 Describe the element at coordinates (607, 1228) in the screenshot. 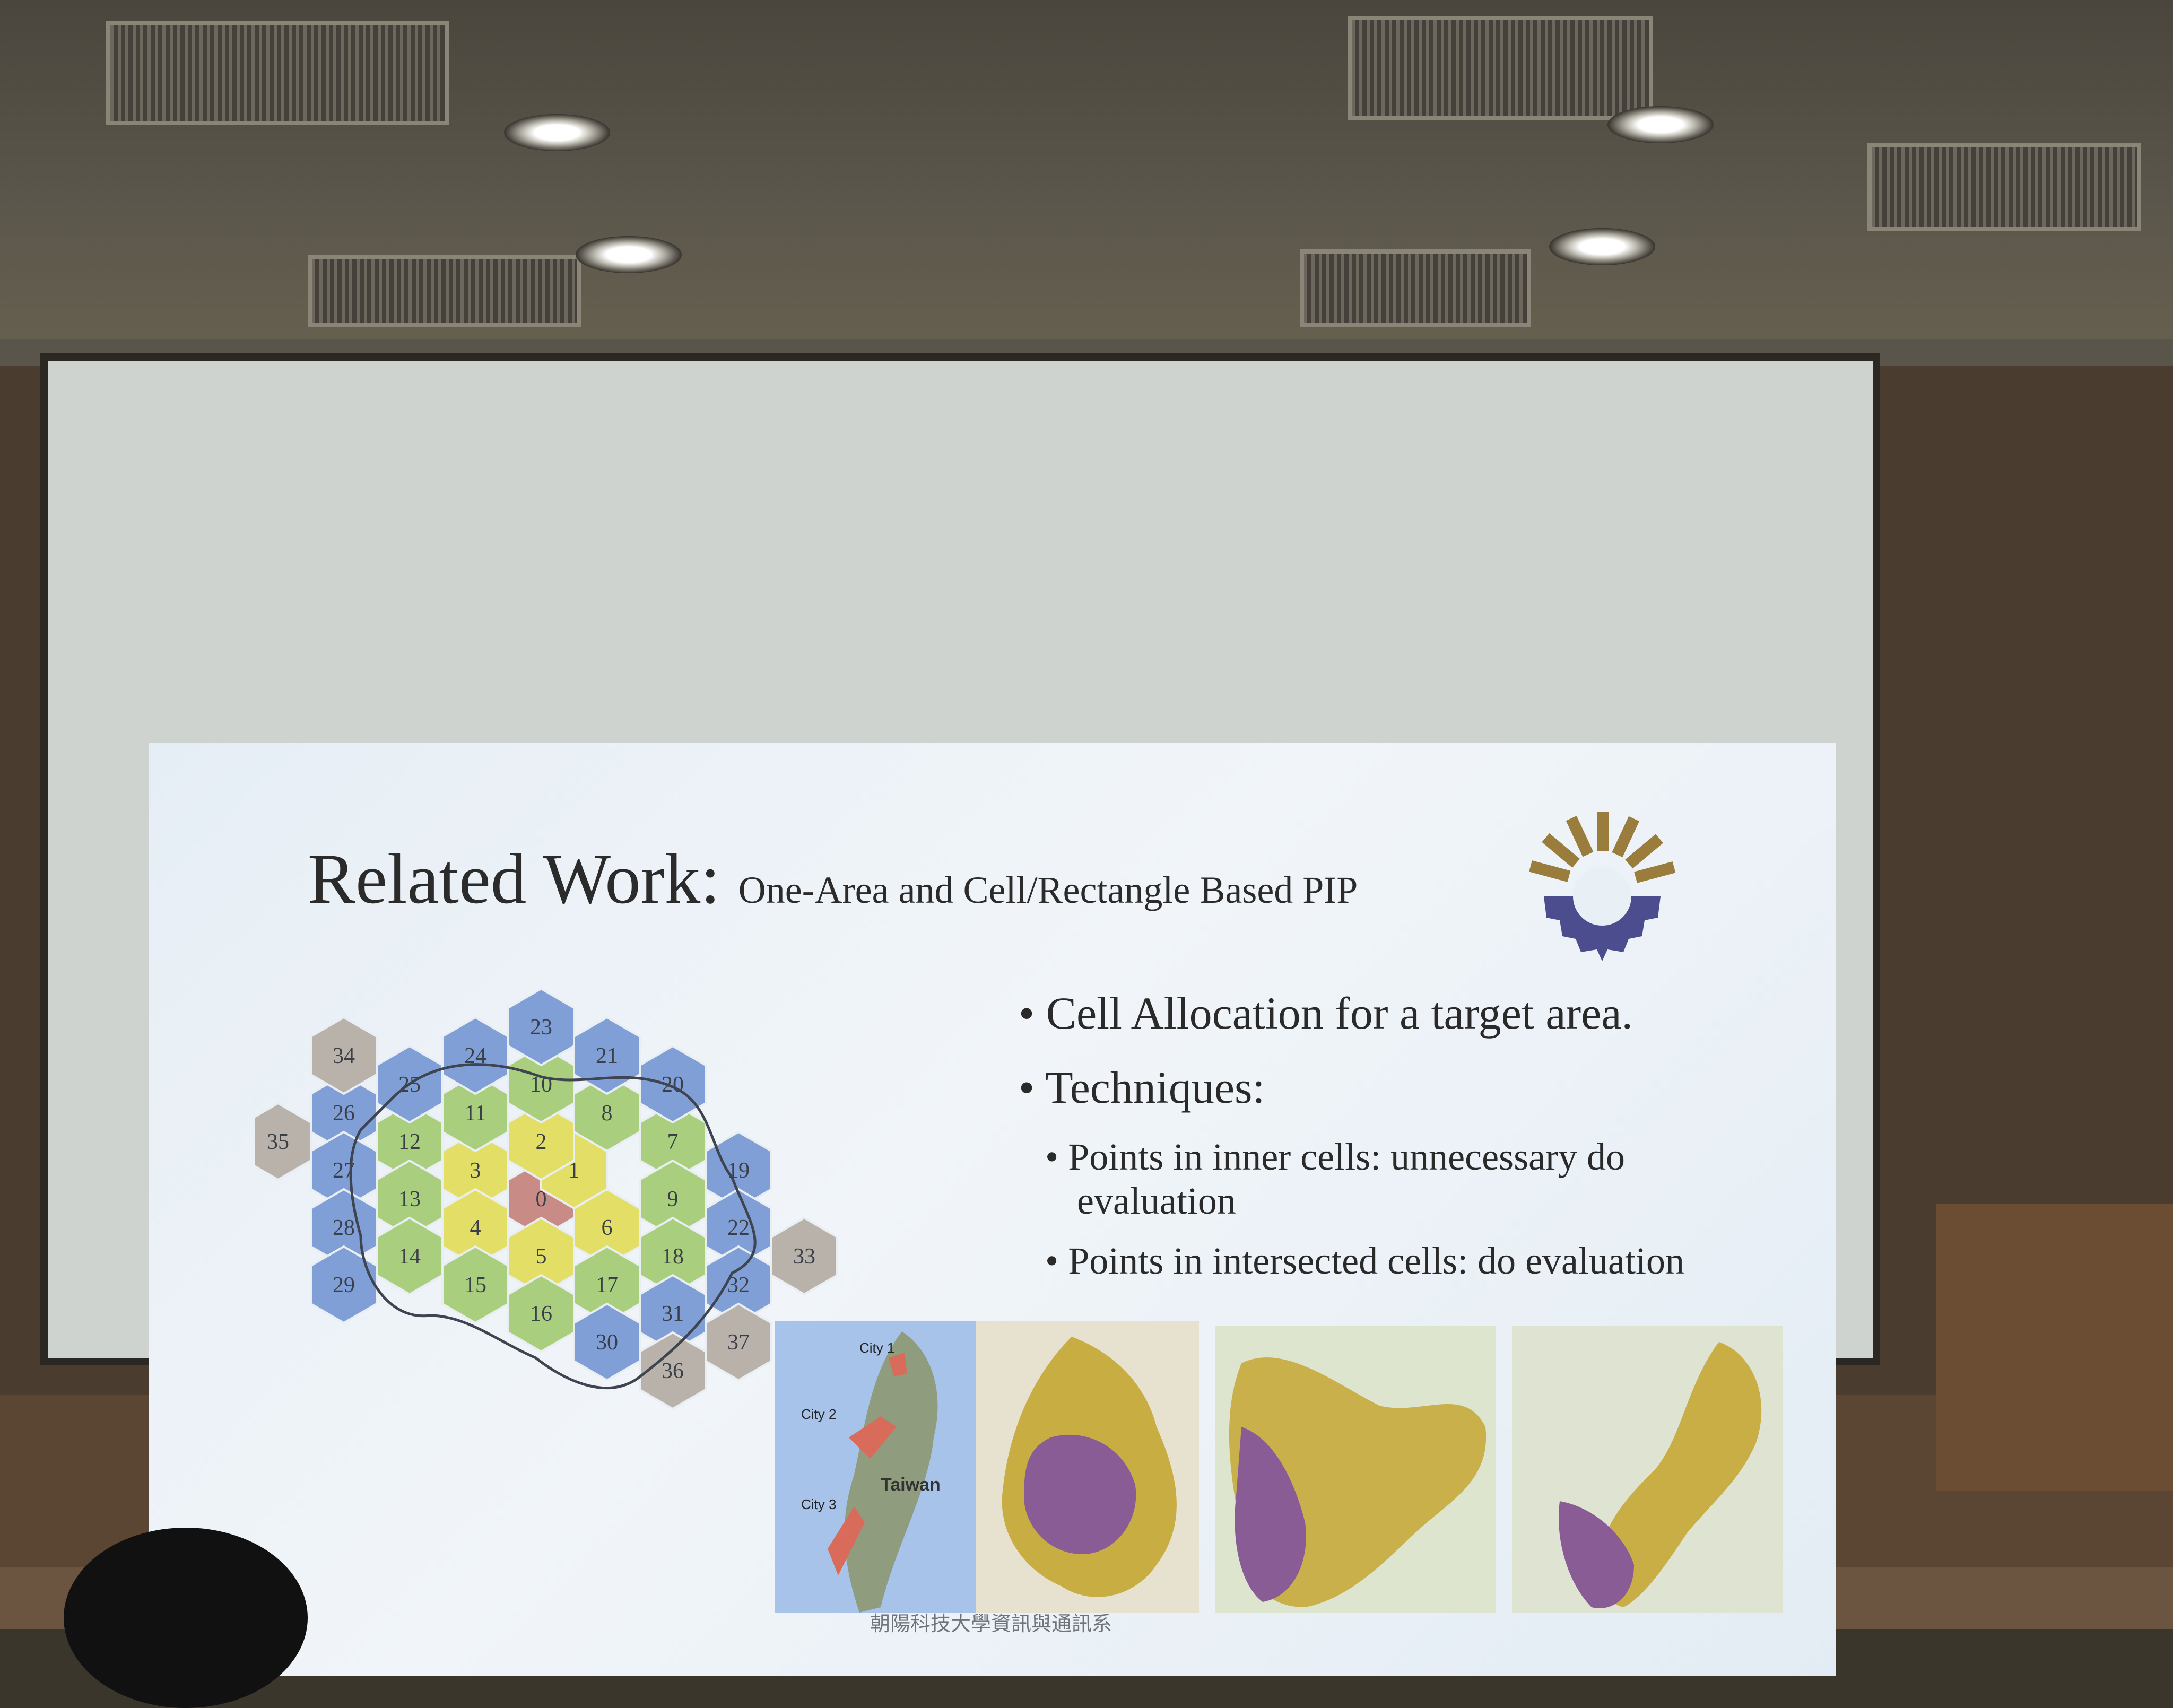

I see `hex-cell-label: 6` at that location.